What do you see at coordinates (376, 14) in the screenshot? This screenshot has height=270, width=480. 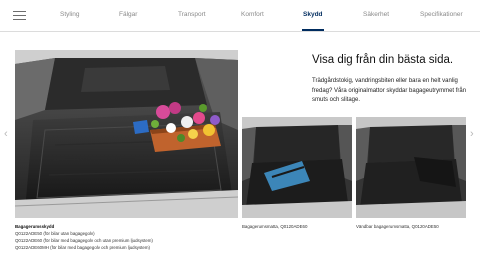 I see `tab-sakerhet: Säkerhet` at bounding box center [376, 14].